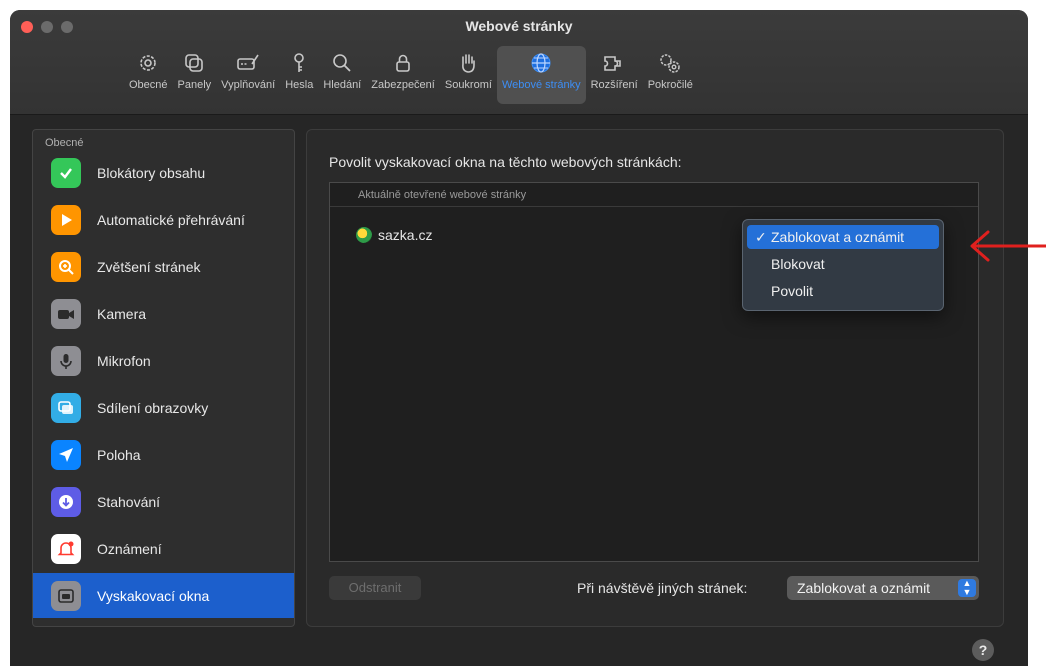 This screenshot has width=1052, height=669. I want to click on tab-label: Hledání, so click(342, 85).